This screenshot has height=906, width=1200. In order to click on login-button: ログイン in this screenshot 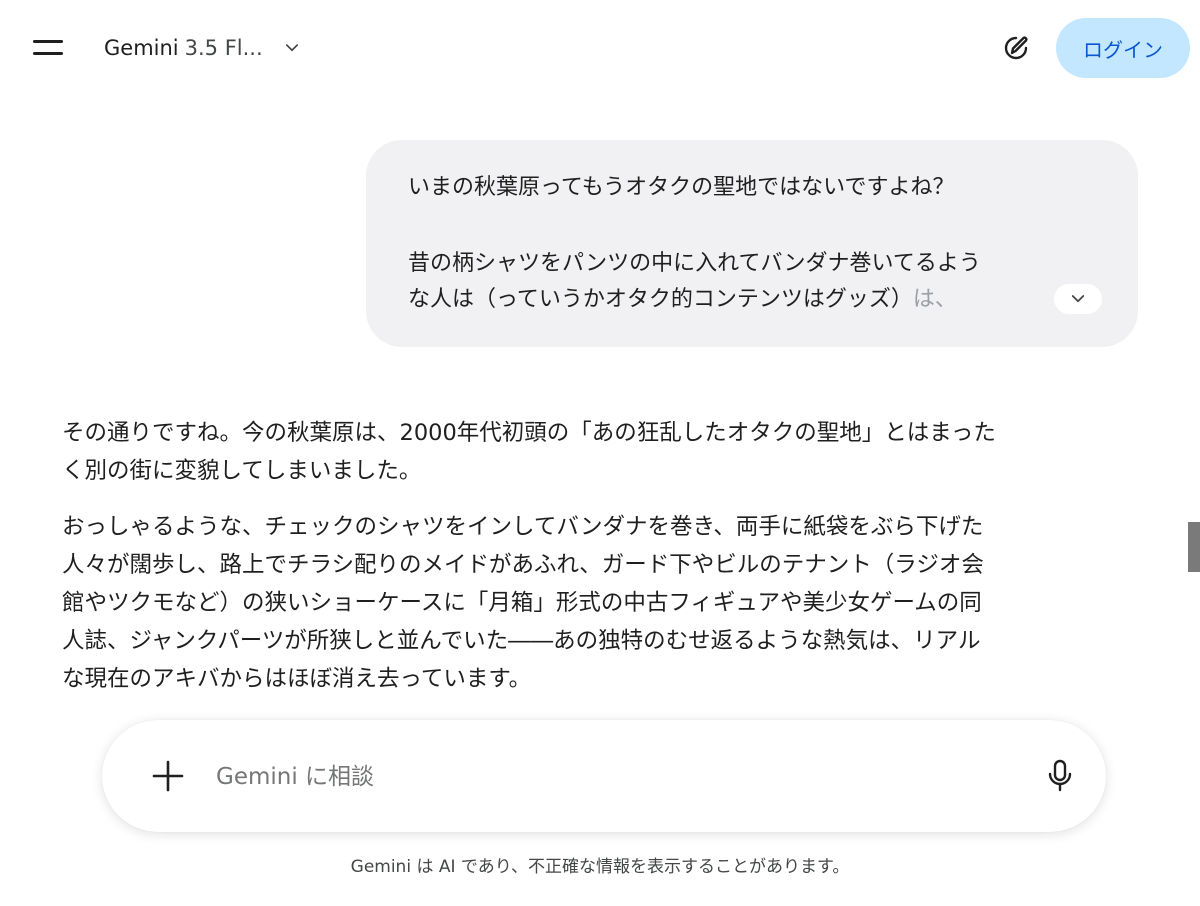, I will do `click(1123, 48)`.